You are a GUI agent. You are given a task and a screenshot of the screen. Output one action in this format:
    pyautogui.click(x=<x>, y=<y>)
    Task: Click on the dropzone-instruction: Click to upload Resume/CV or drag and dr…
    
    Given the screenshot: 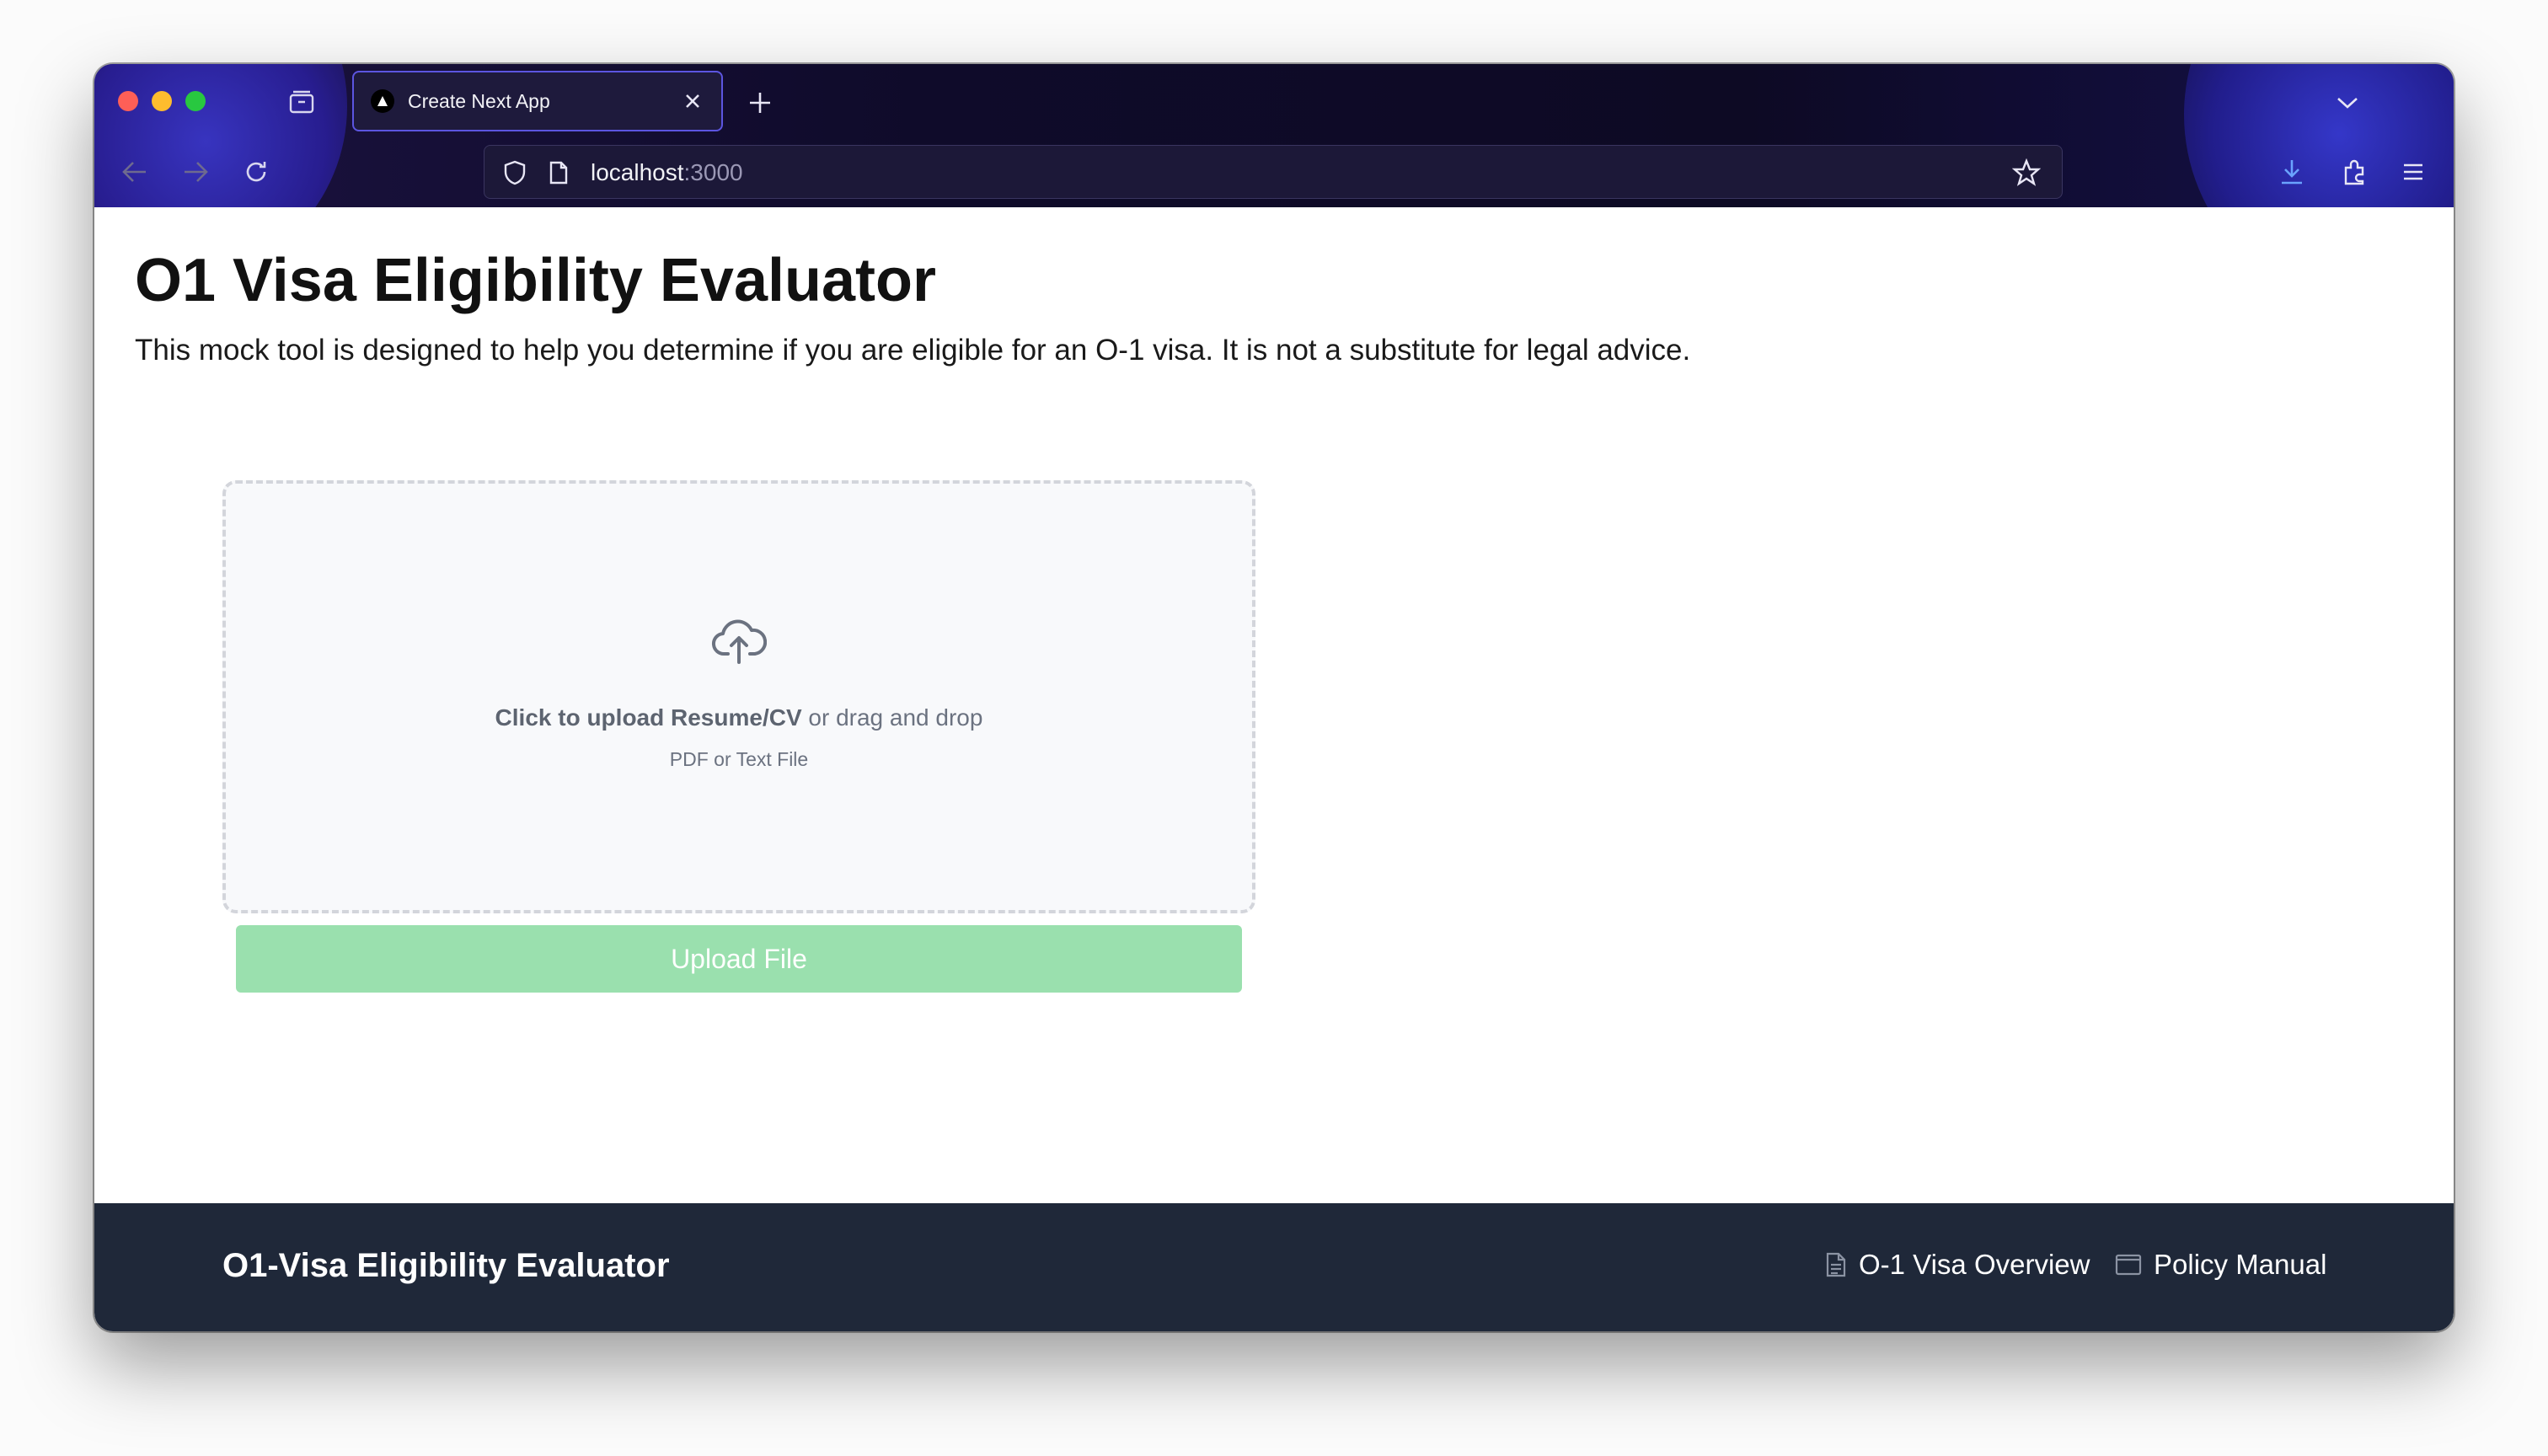 What is the action you would take?
    pyautogui.click(x=739, y=717)
    